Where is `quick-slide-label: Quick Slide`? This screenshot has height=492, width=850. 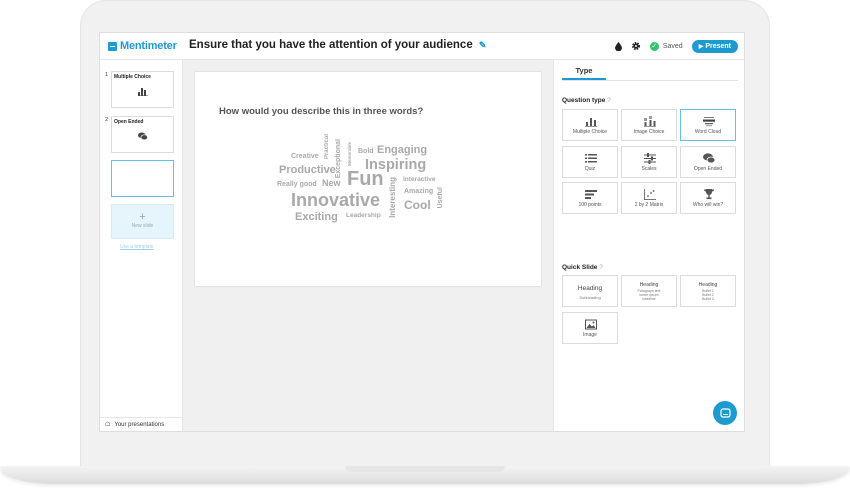 quick-slide-label: Quick Slide is located at coordinates (580, 267).